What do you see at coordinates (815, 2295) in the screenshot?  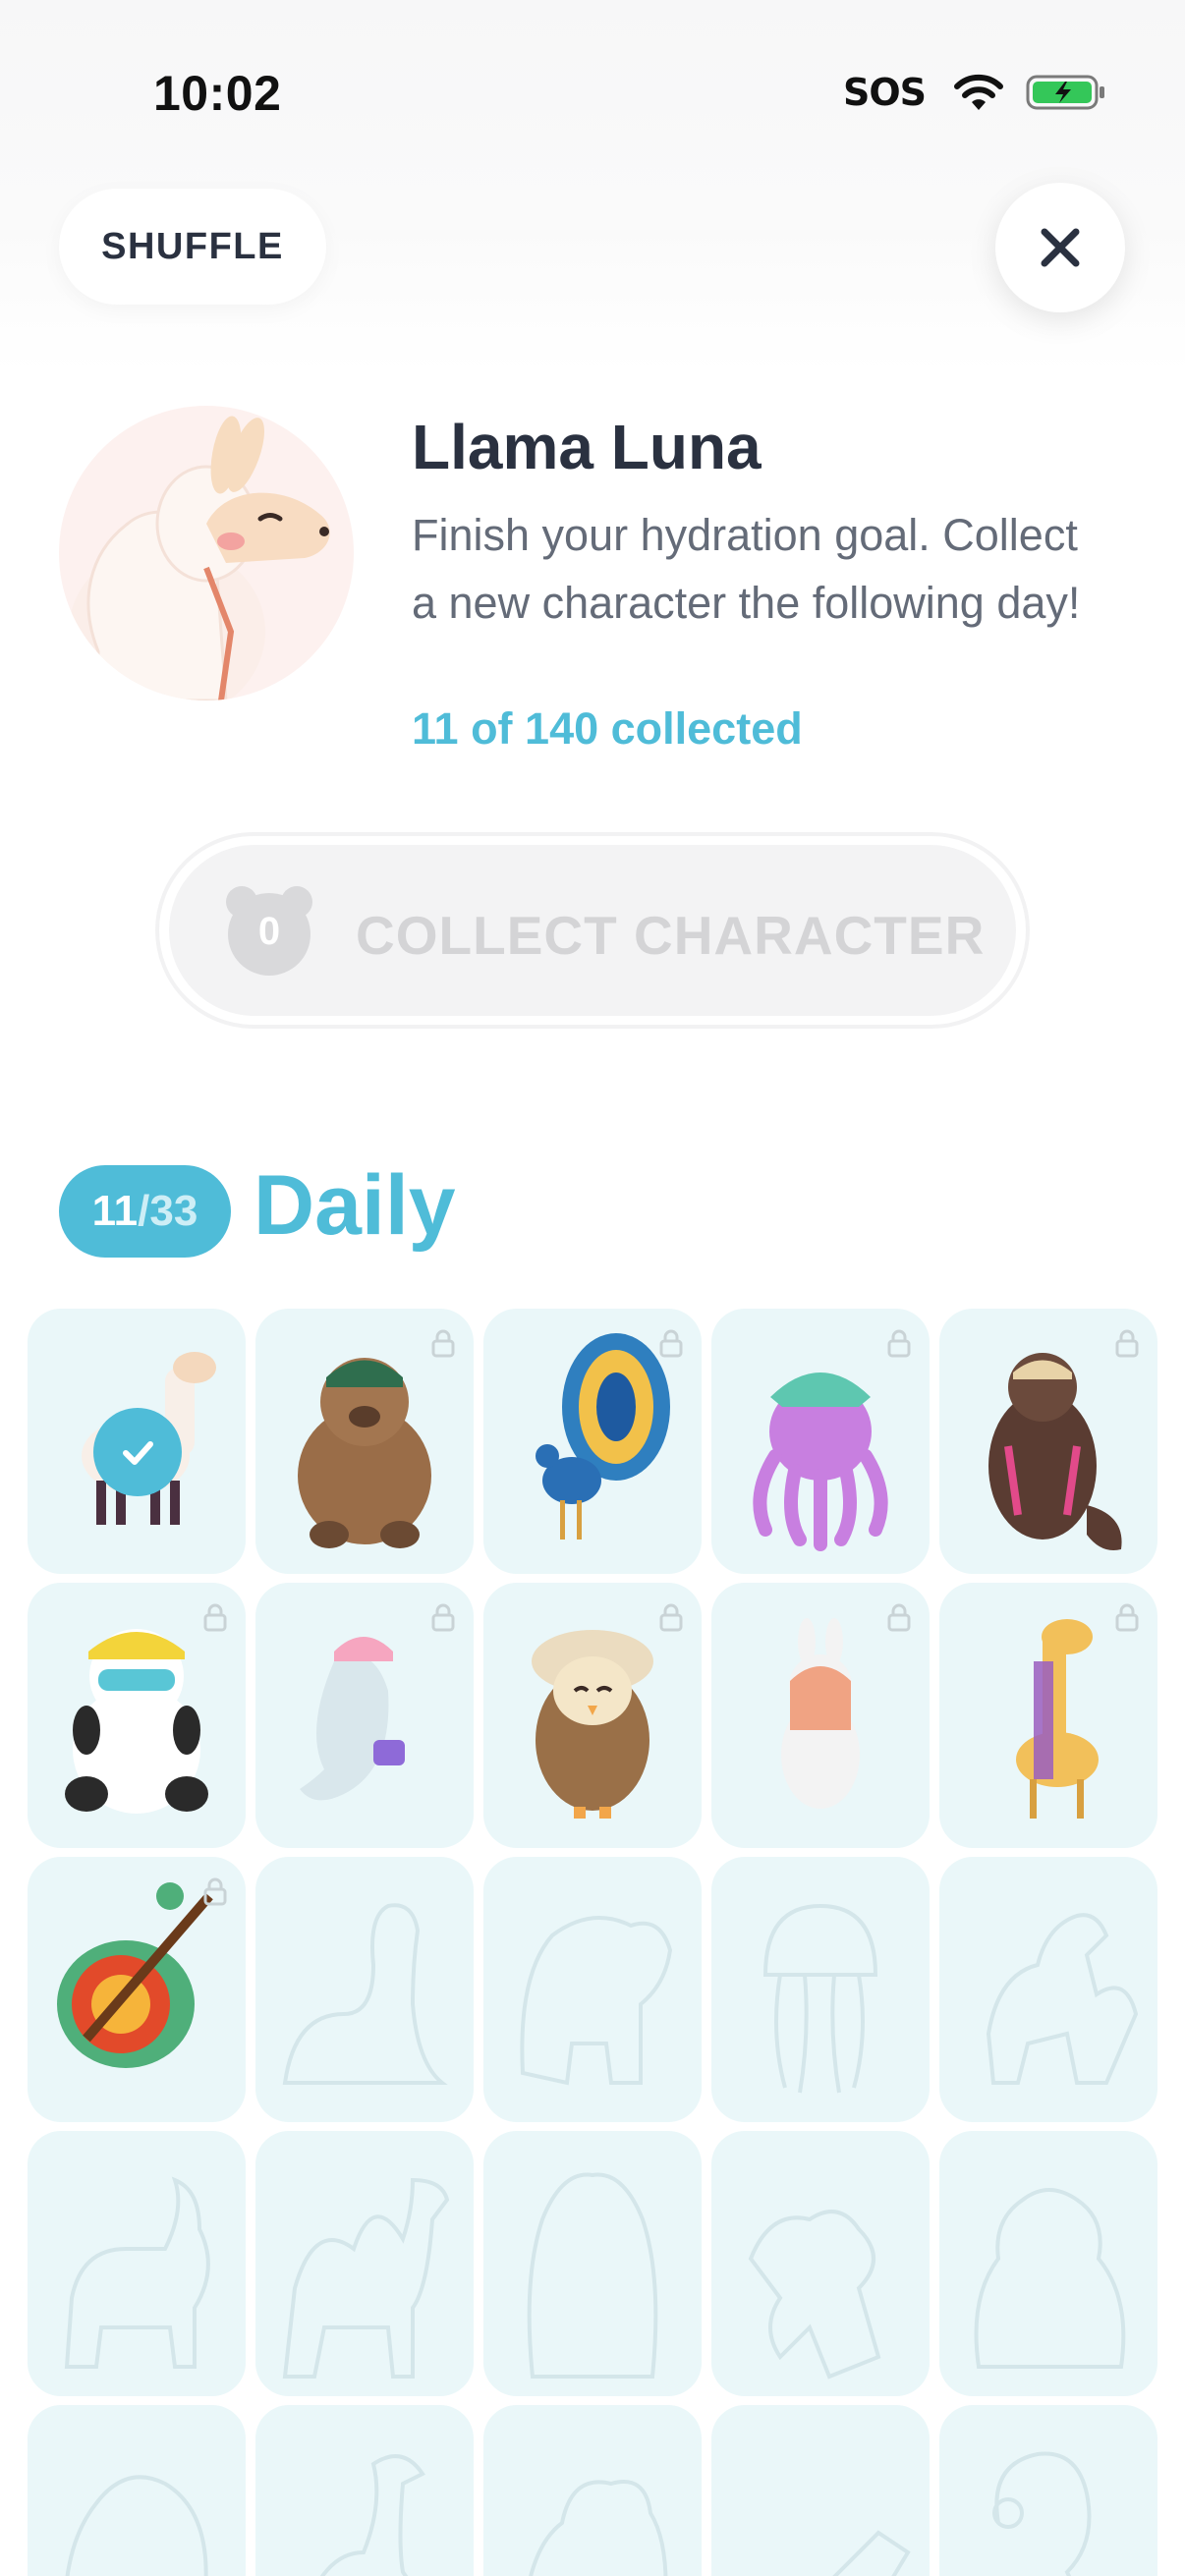 I see `dog-illustration` at bounding box center [815, 2295].